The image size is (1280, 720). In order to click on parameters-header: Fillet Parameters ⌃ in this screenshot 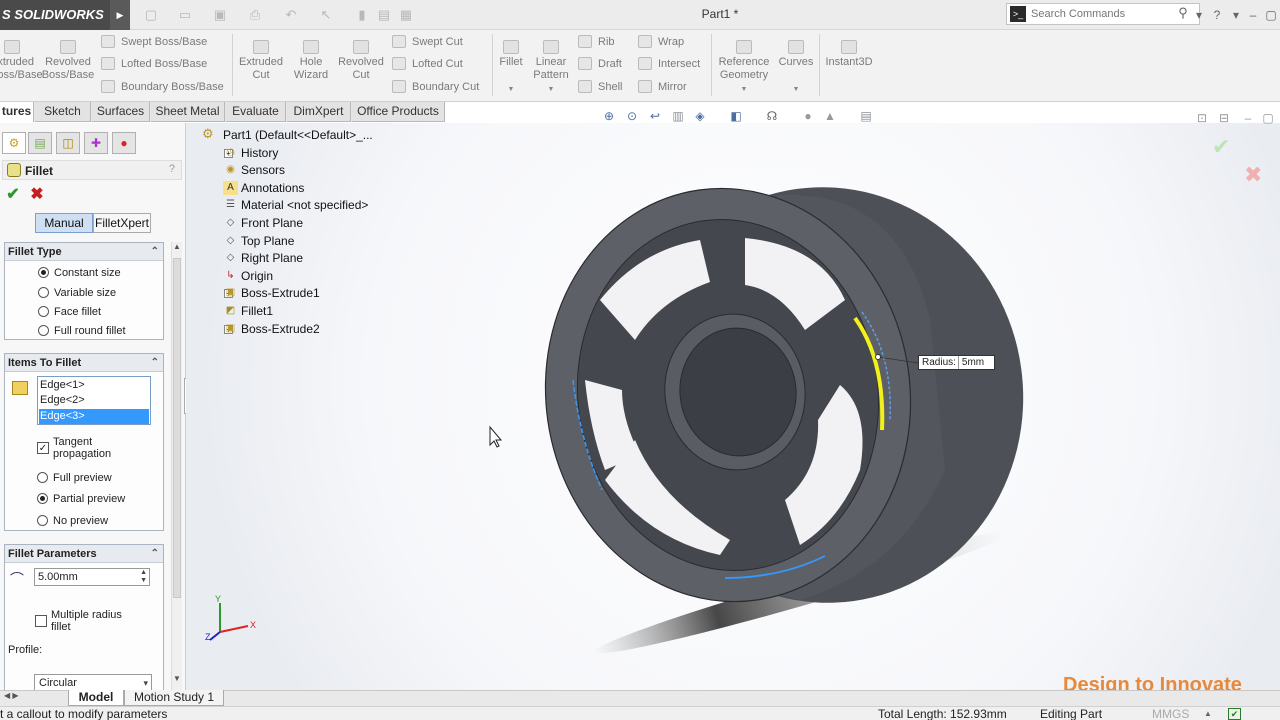, I will do `click(84, 554)`.